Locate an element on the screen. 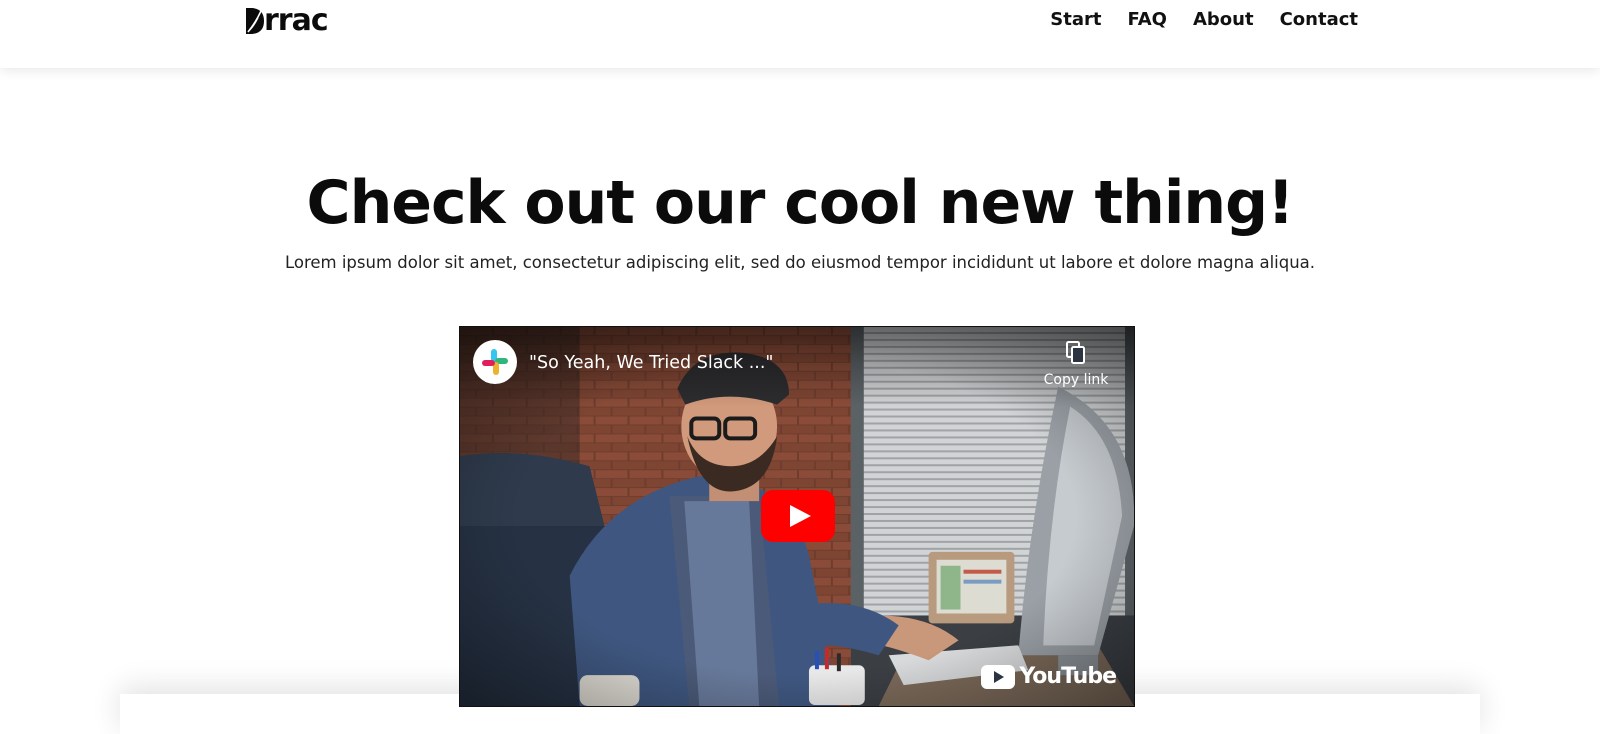 This screenshot has height=734, width=1600. youtube-wordmark: YouTube is located at coordinates (1068, 676).